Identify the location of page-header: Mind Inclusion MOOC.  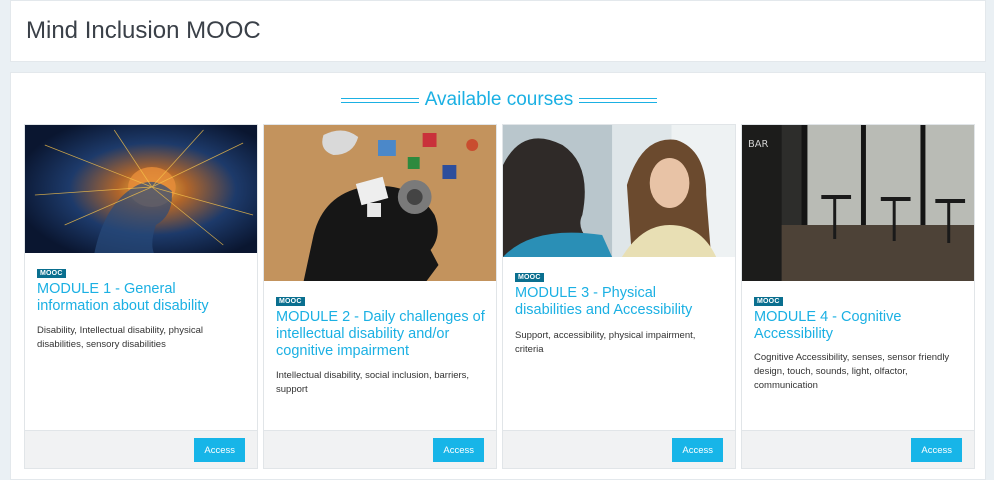
(498, 31).